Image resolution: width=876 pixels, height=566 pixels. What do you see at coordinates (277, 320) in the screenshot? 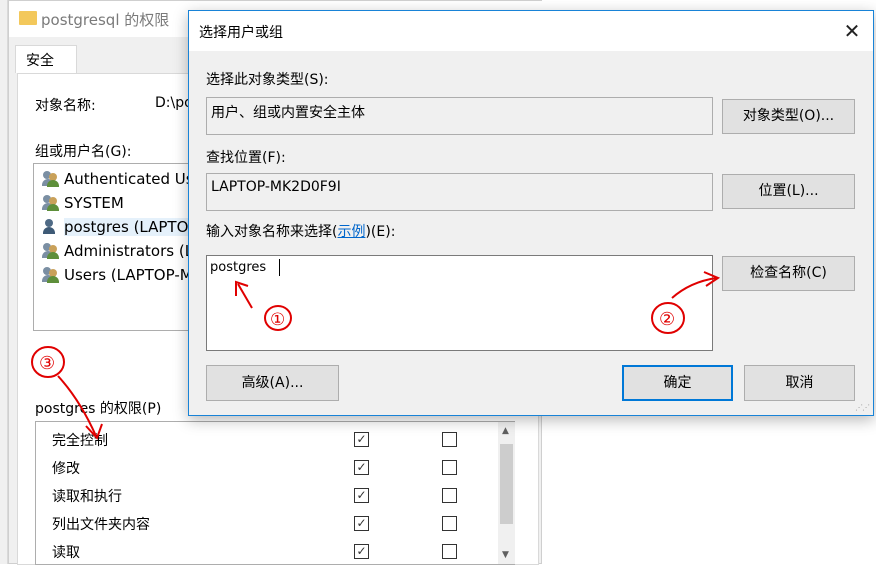
I see `annotation-number-1: ①` at bounding box center [277, 320].